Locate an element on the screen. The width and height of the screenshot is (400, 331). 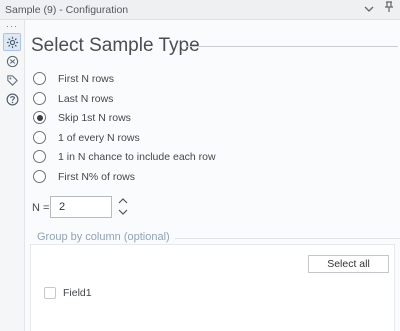
option-skip-first-n-rows: Skip 1st N rows is located at coordinates (82, 117).